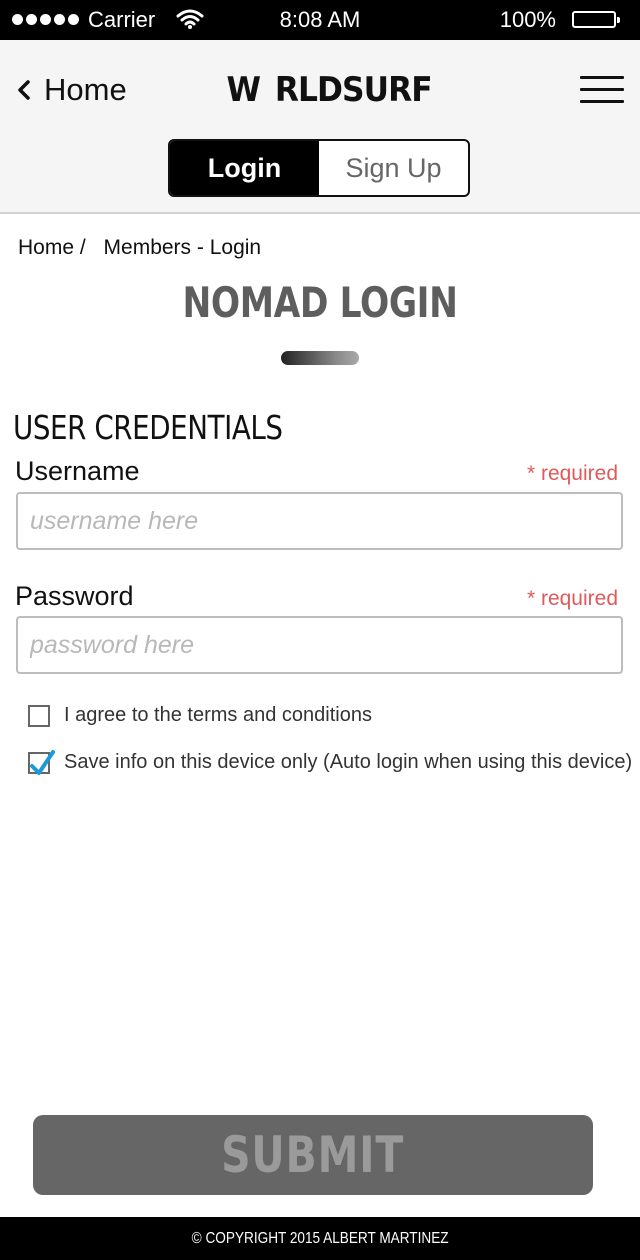  What do you see at coordinates (572, 473) in the screenshot?
I see `username-required: * required` at bounding box center [572, 473].